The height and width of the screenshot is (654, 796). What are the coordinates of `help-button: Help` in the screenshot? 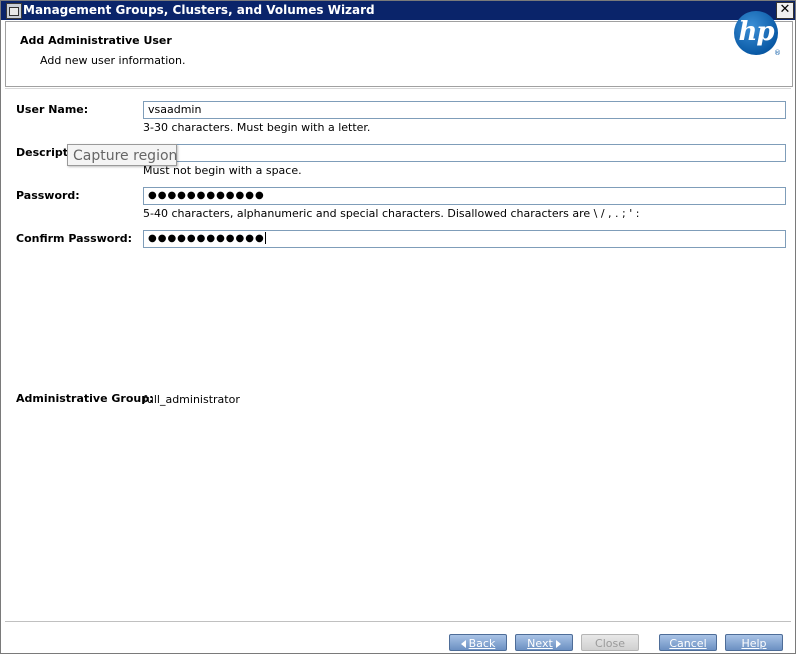 It's located at (754, 642).